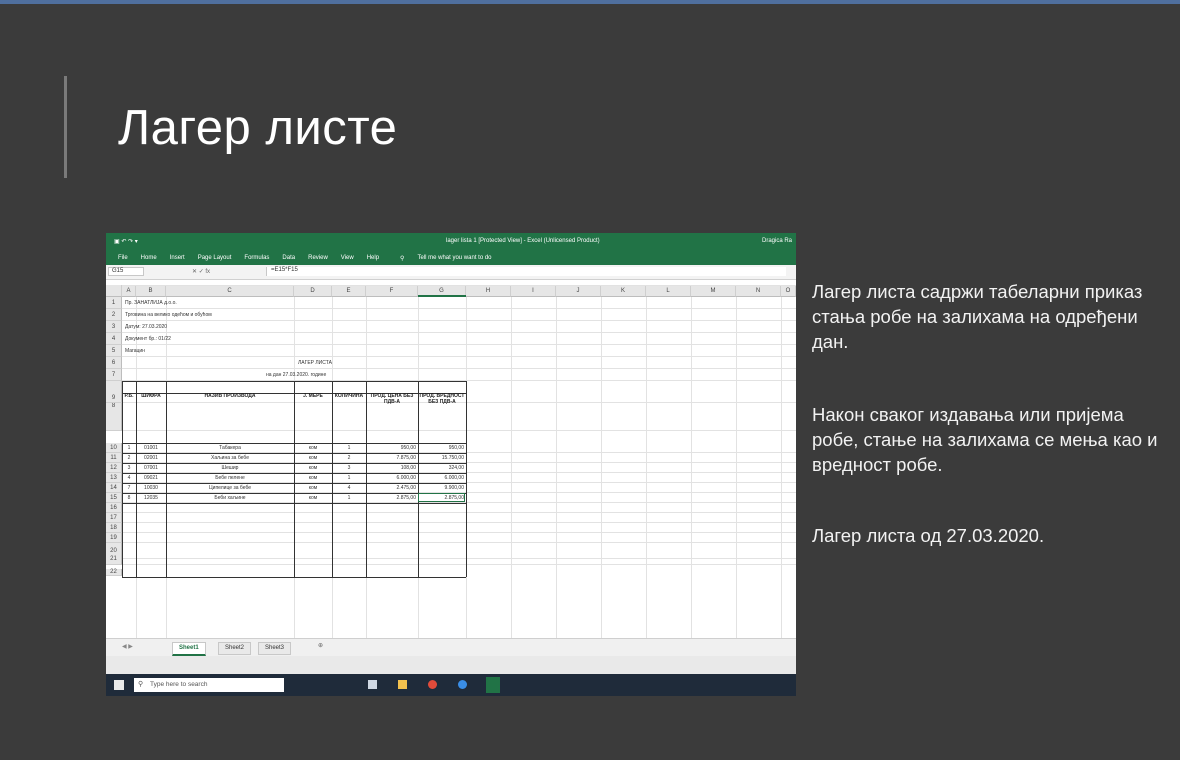 This screenshot has width=1180, height=760. Describe the element at coordinates (578, 291) in the screenshot. I see `column-header: J` at that location.